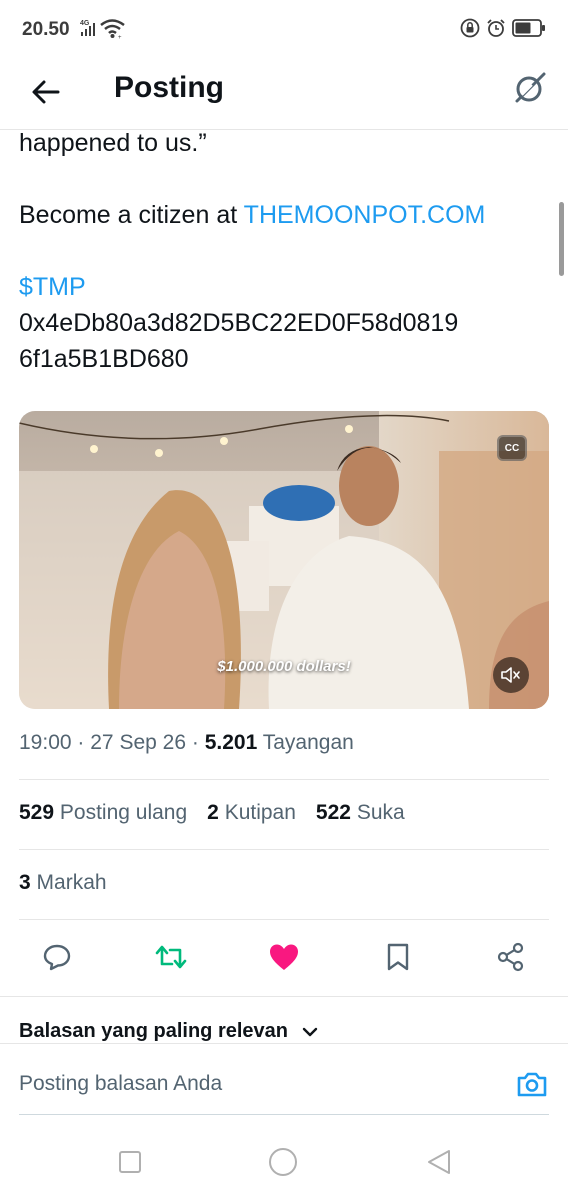  Describe the element at coordinates (138, 742) in the screenshot. I see `tweet-date: 27 Sep 26` at that location.